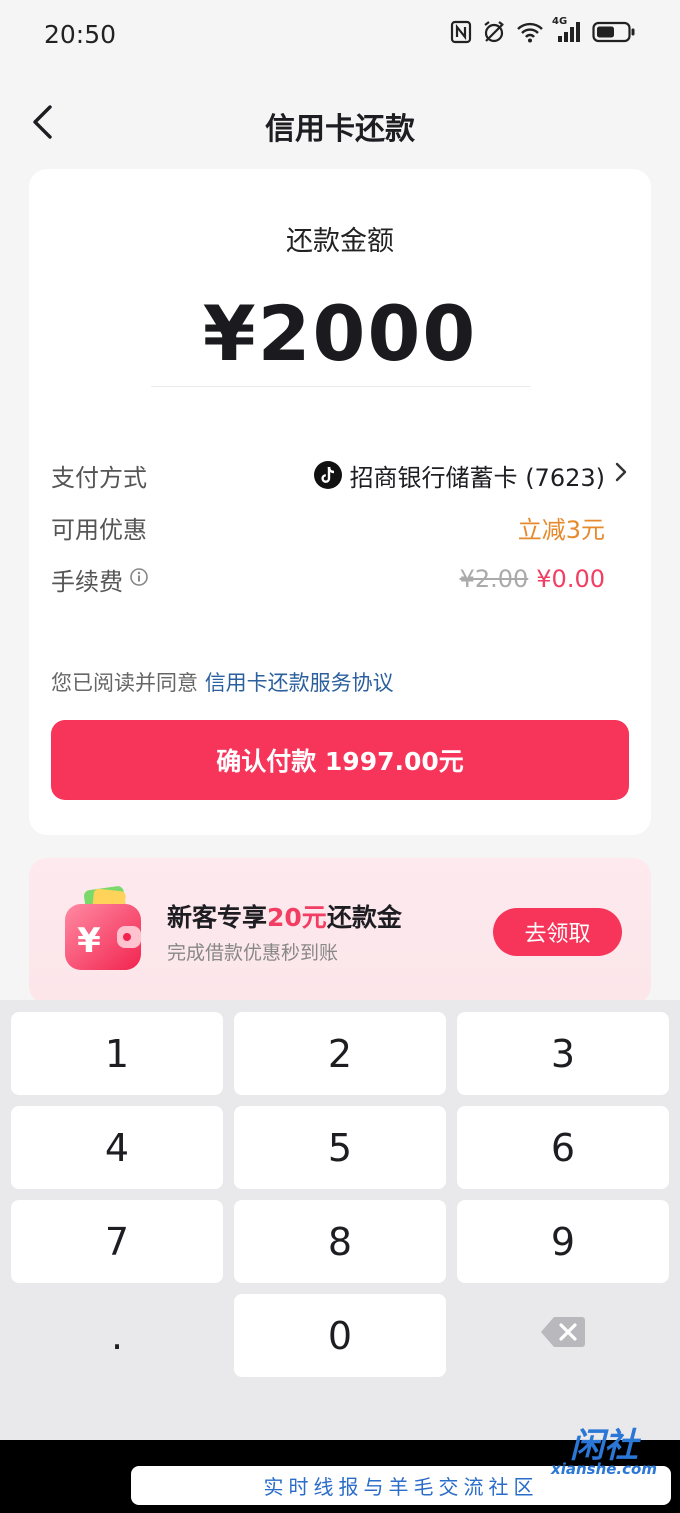 Image resolution: width=680 pixels, height=1513 pixels. Describe the element at coordinates (340, 241) in the screenshot. I see `amount-label: 还款金额` at that location.